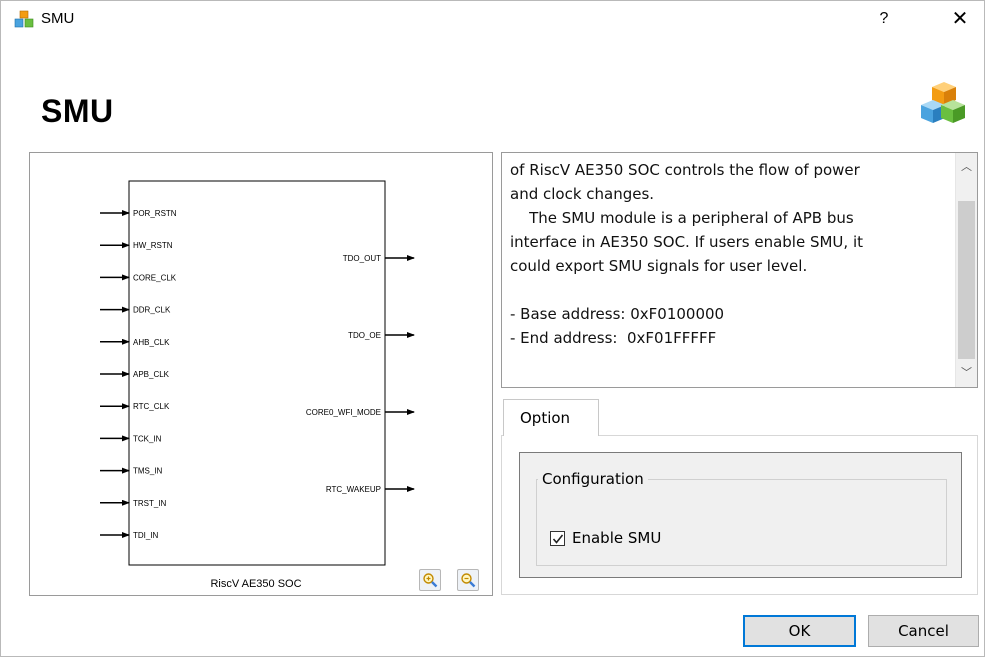  Describe the element at coordinates (255, 584) in the screenshot. I see `block-label: RiscV AE350 SOC` at that location.